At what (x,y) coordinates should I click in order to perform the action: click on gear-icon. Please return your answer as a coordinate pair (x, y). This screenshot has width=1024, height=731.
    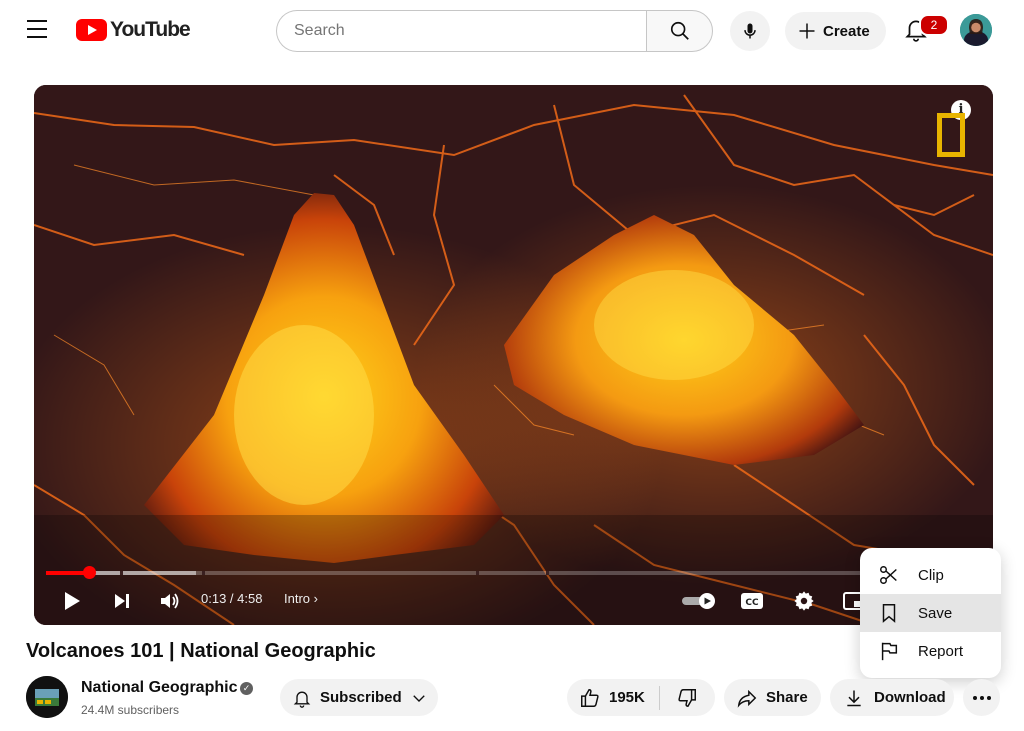
    Looking at the image, I should click on (804, 601).